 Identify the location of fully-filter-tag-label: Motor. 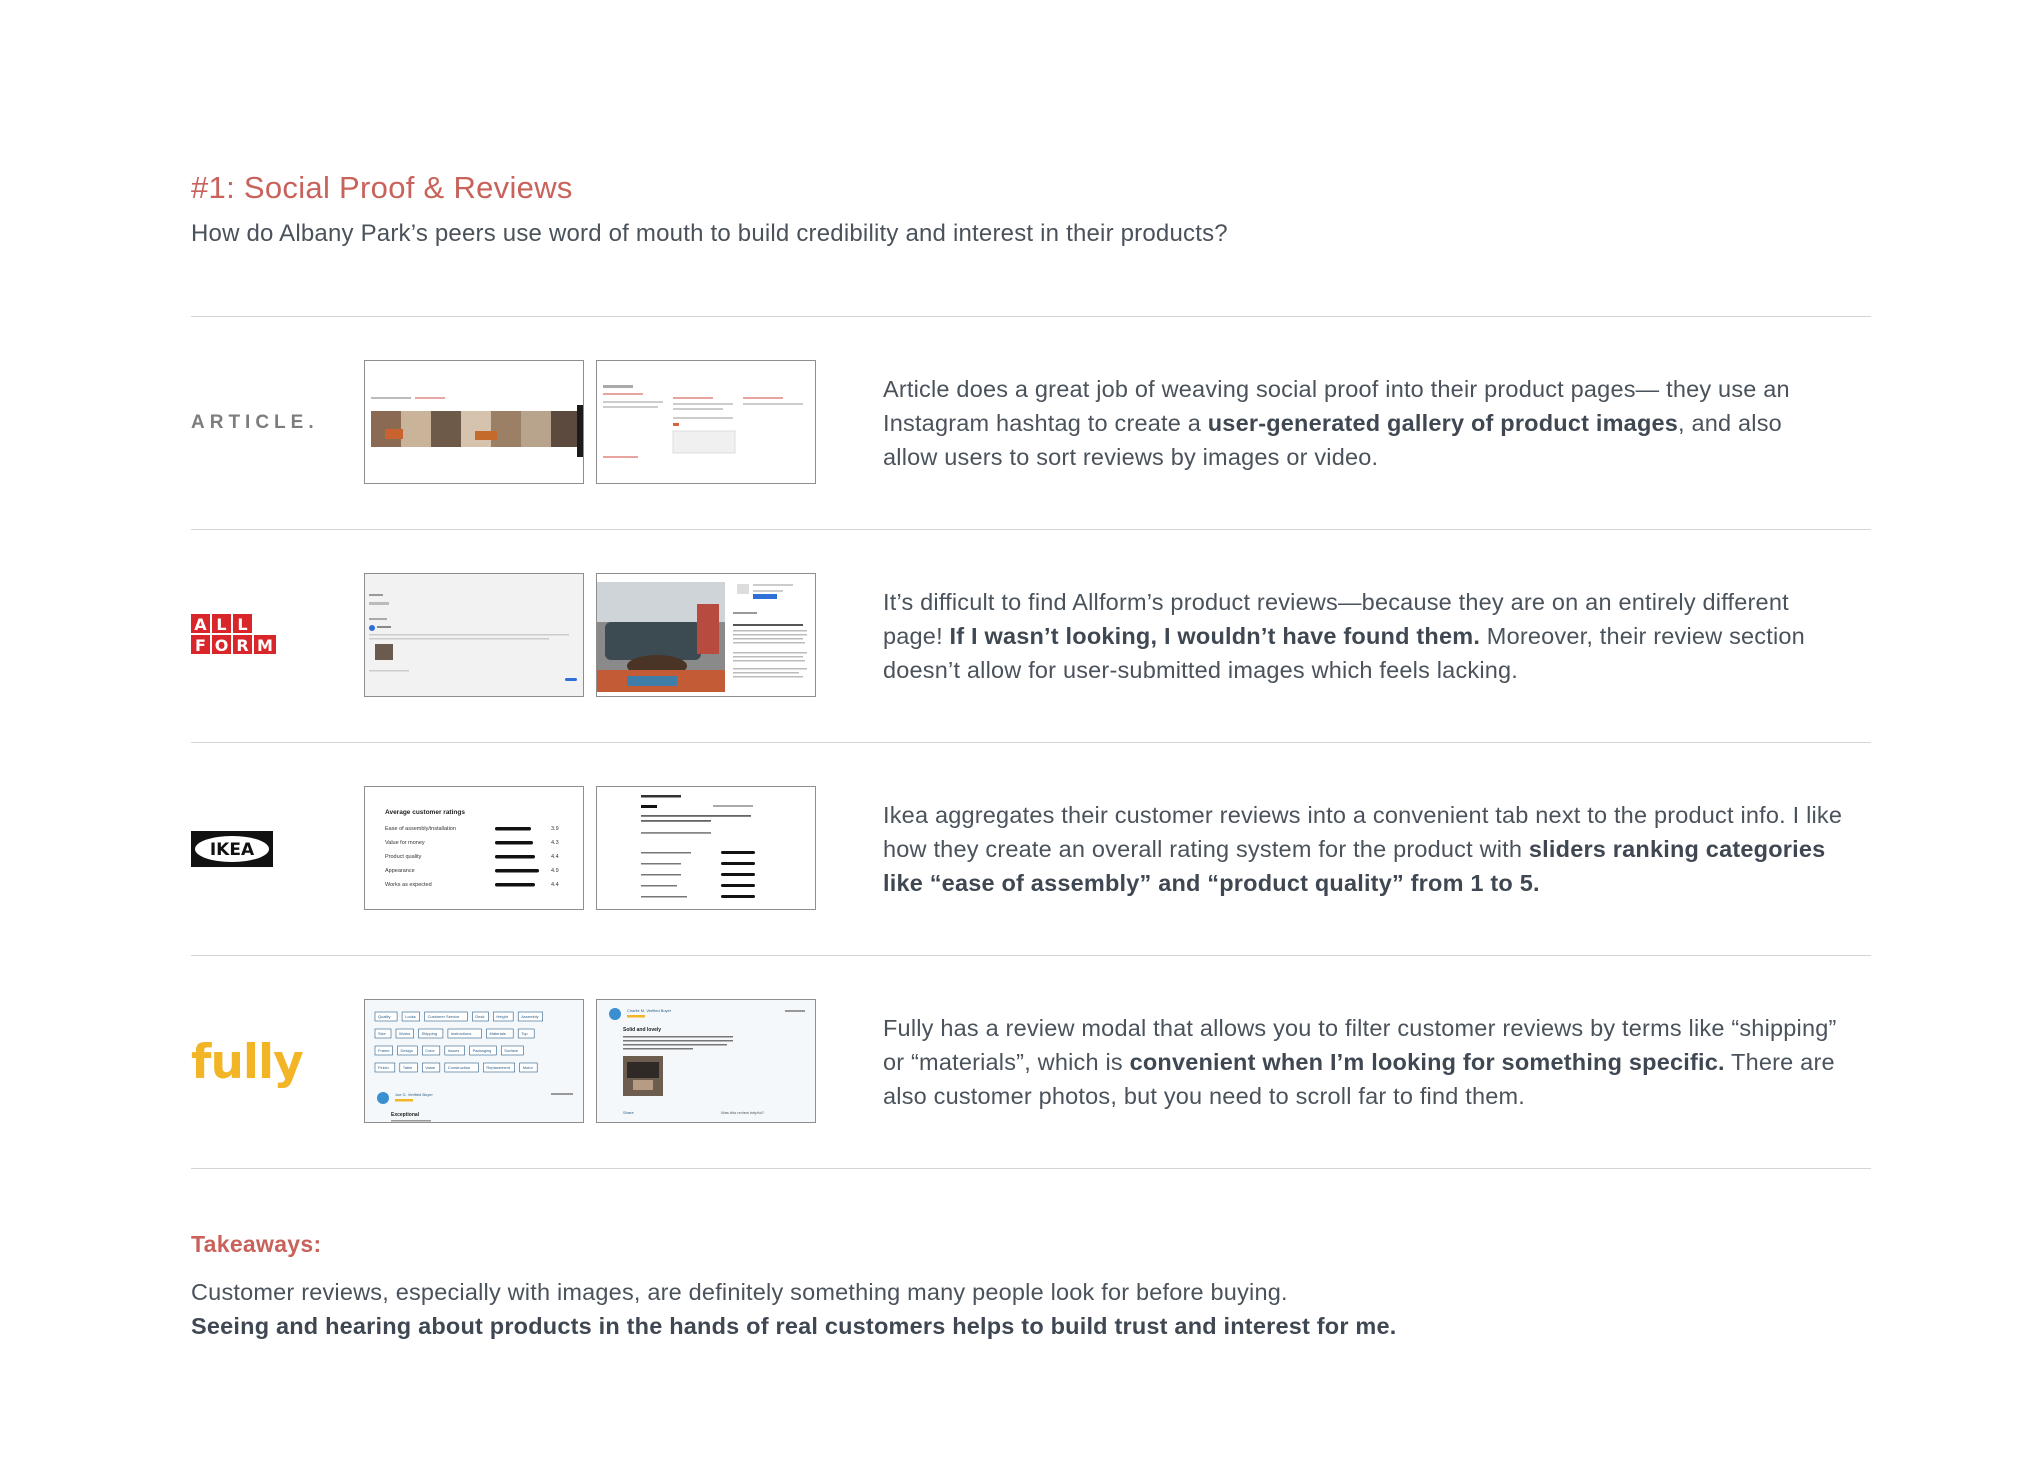
(528, 1067).